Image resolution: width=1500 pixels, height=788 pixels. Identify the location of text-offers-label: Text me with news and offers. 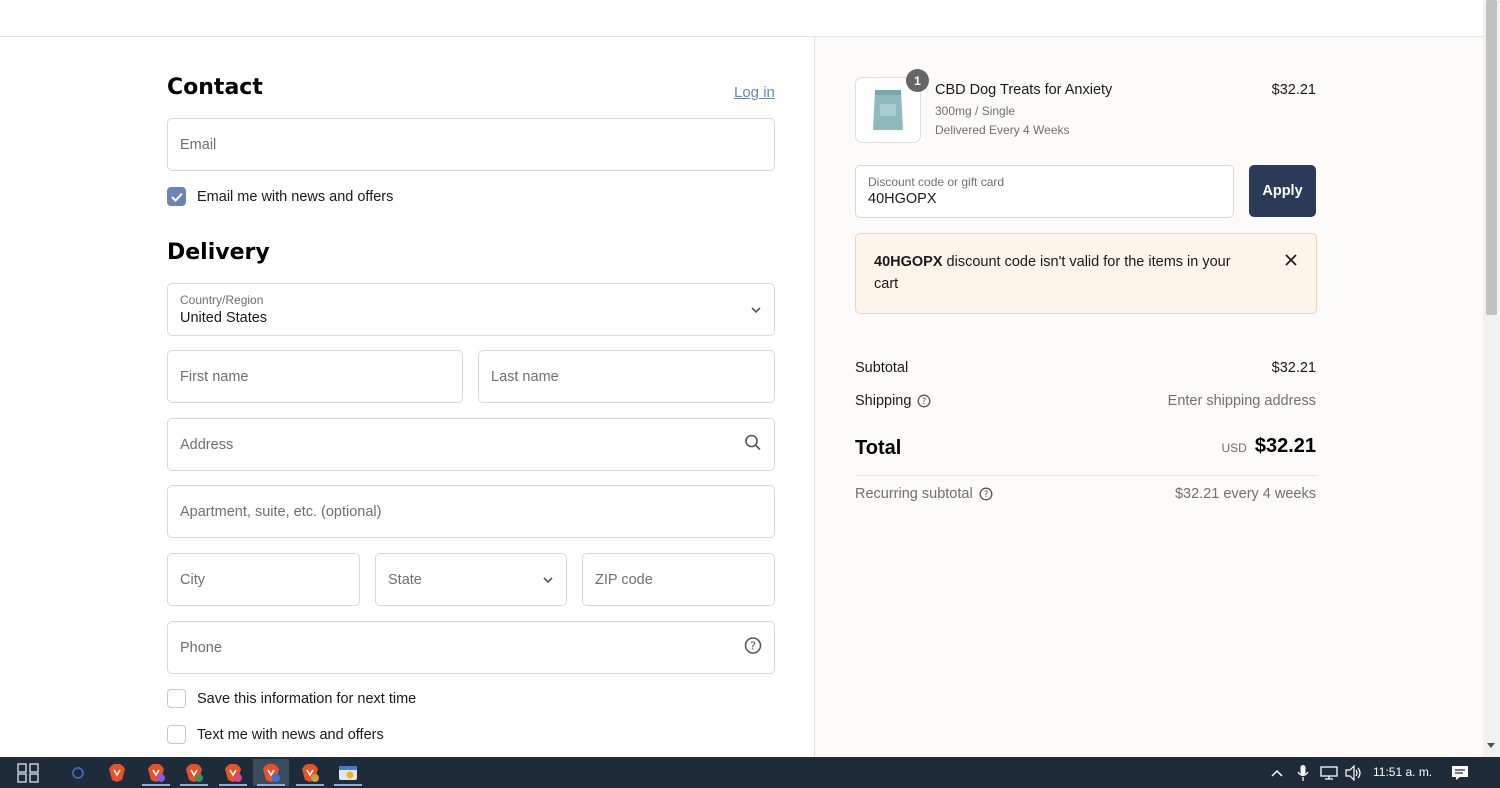
(290, 734).